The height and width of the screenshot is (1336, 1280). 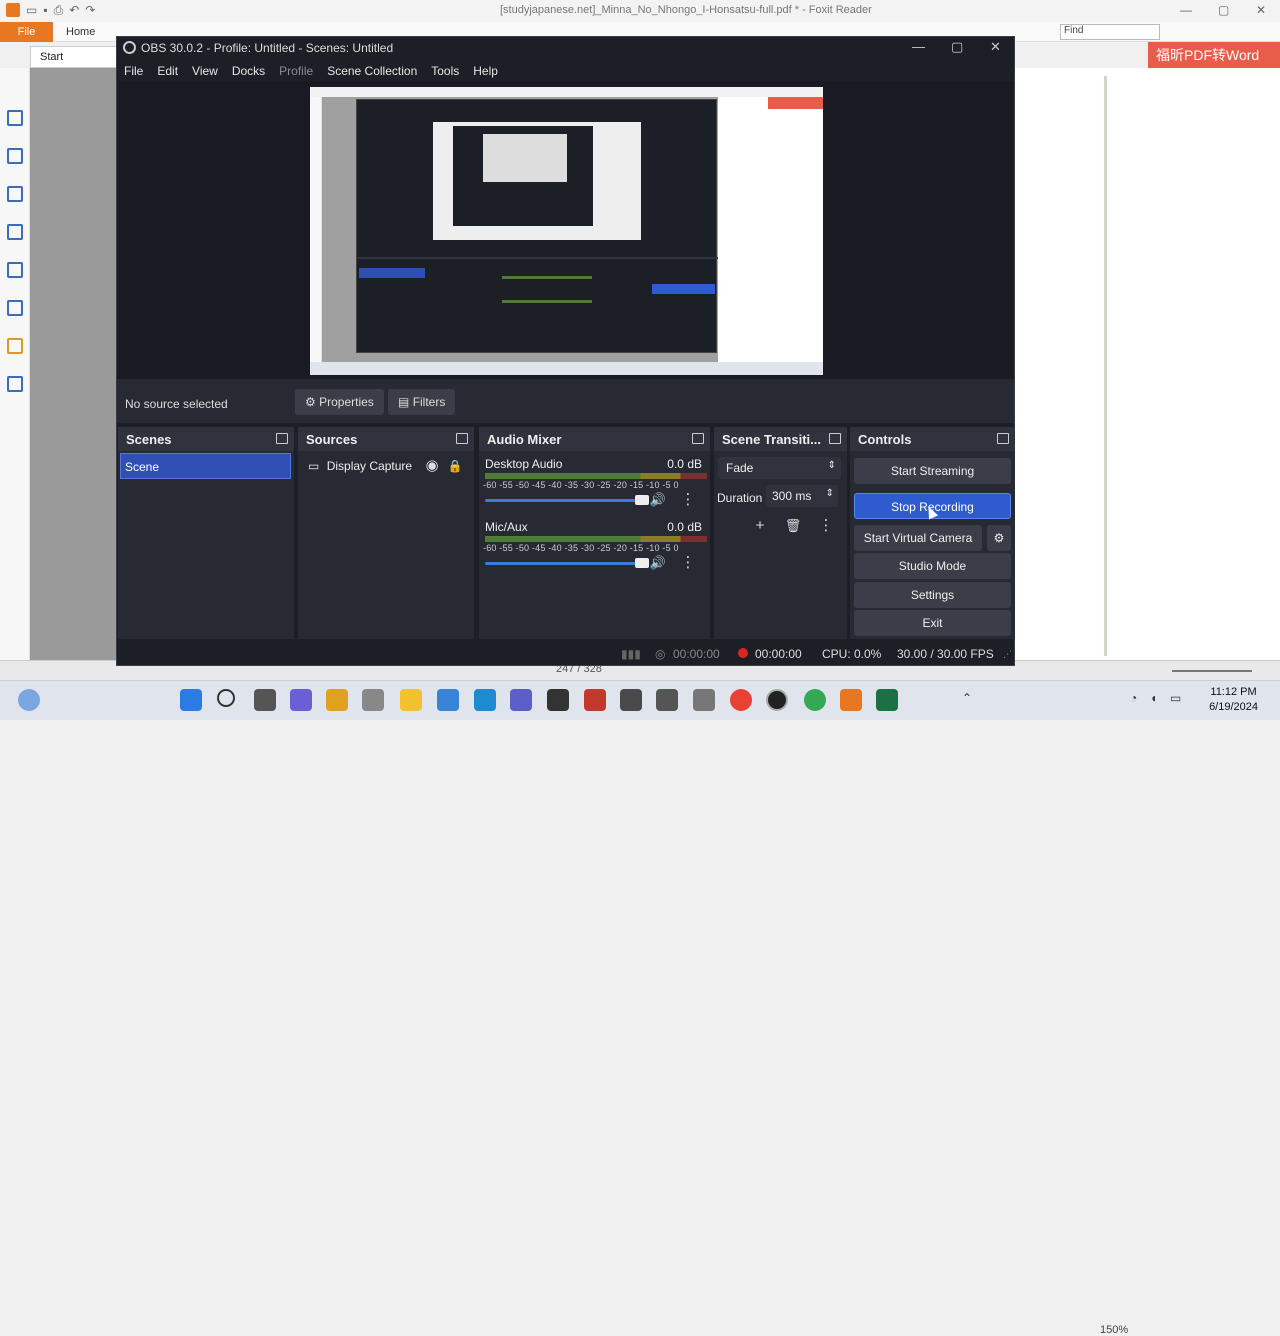 I want to click on redo-icon: ↷, so click(x=90, y=10).